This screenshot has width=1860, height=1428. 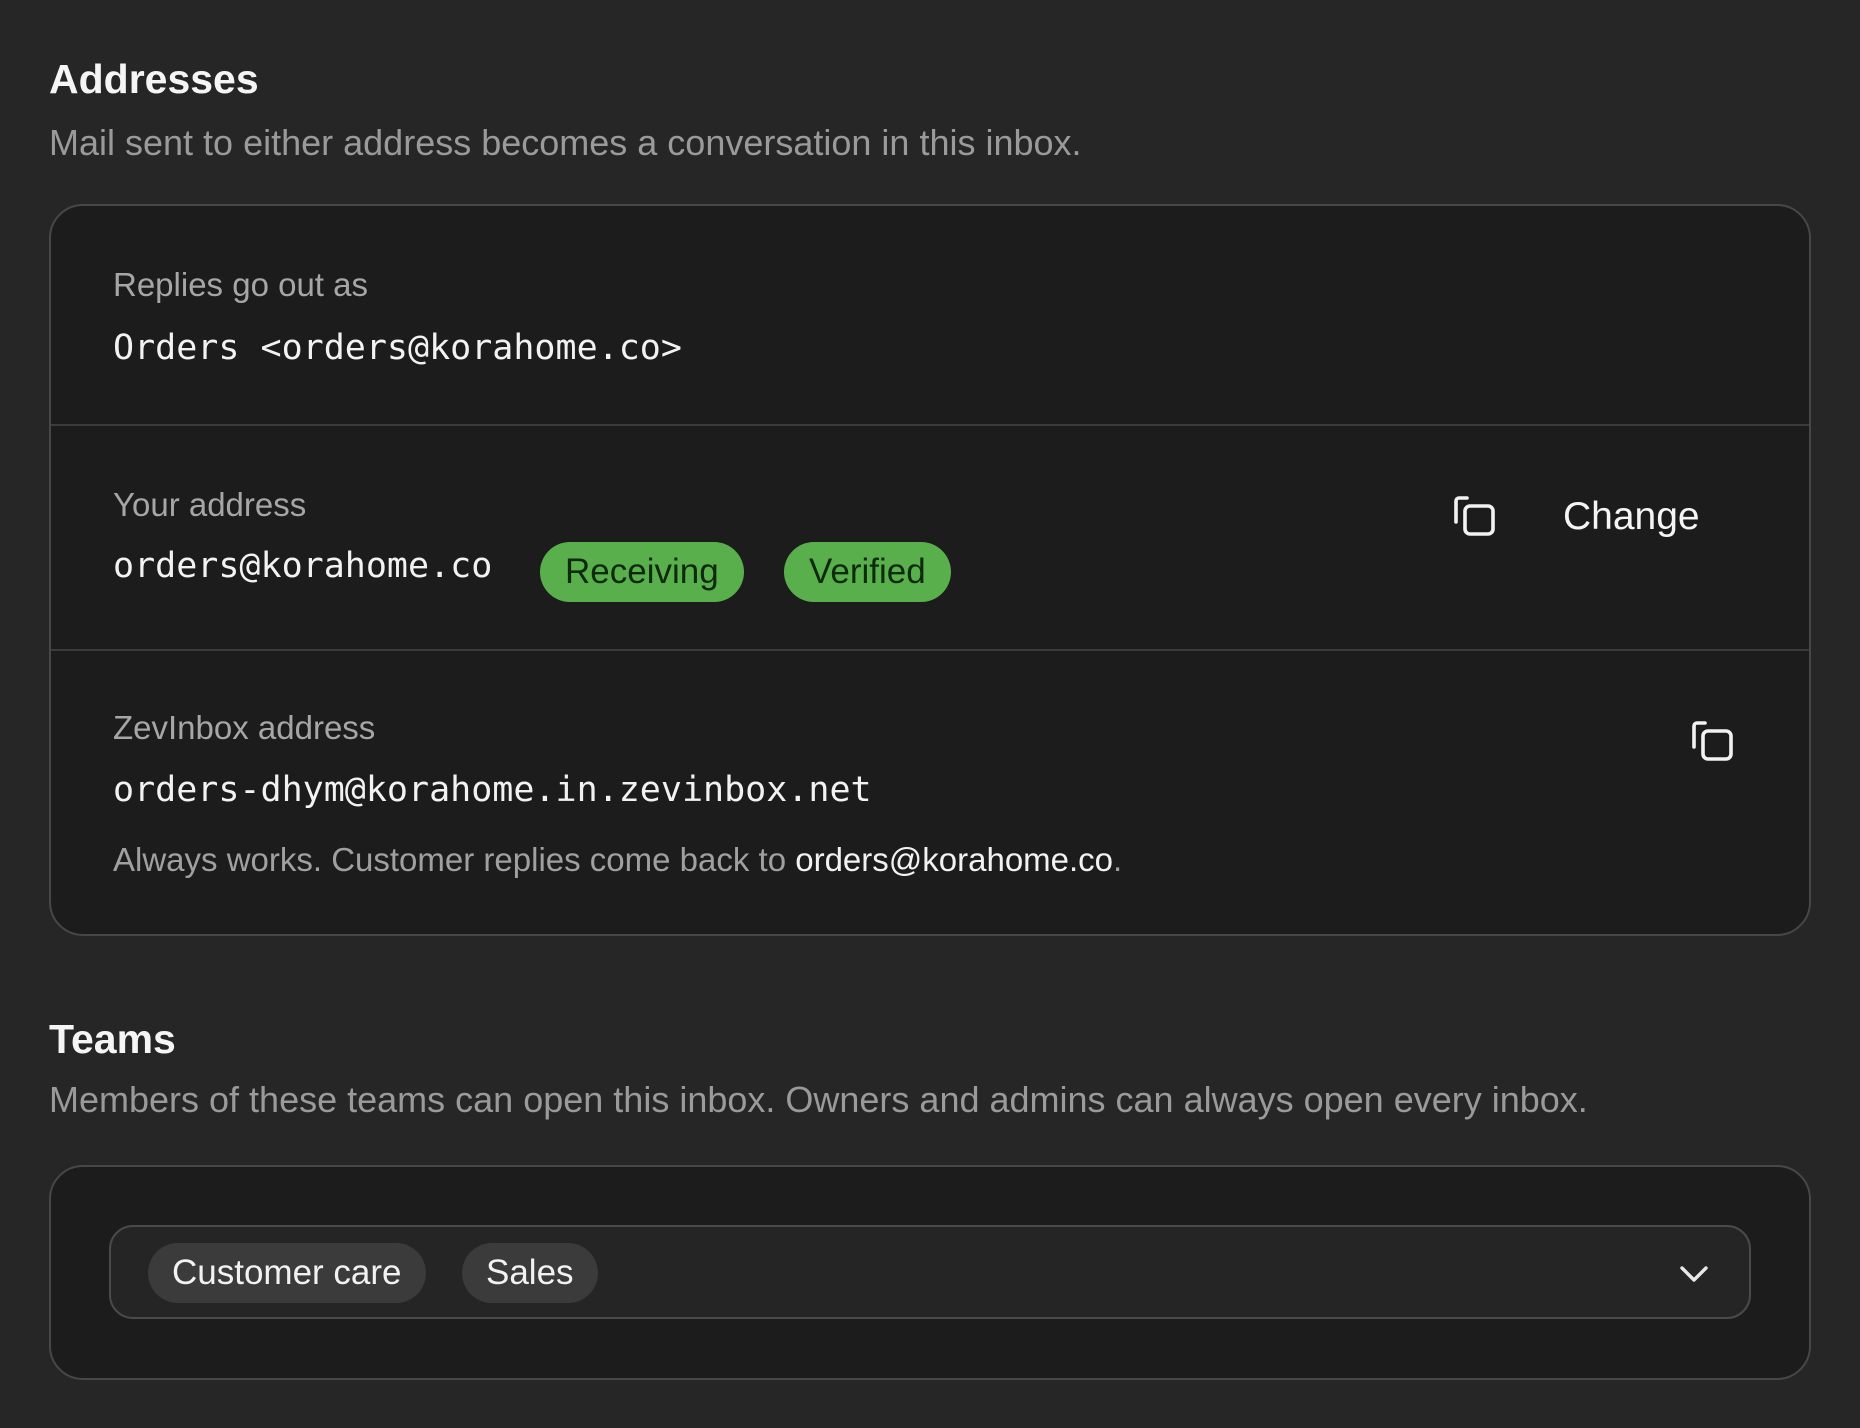 I want to click on zevinbox-note-suffix: ., so click(x=1118, y=859).